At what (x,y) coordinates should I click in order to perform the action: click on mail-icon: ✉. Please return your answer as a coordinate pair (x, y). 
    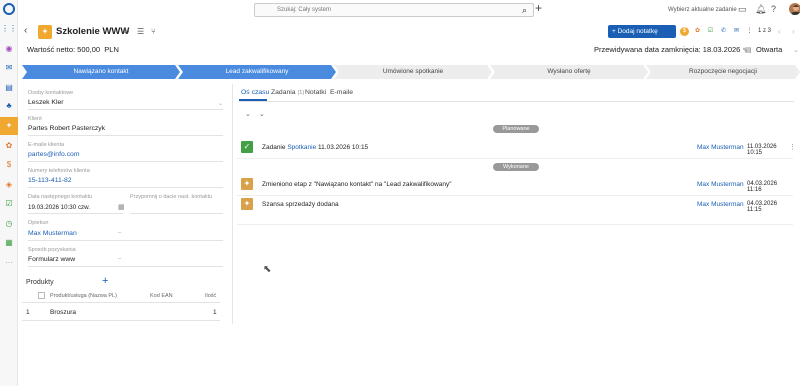
    Looking at the image, I should click on (9, 68).